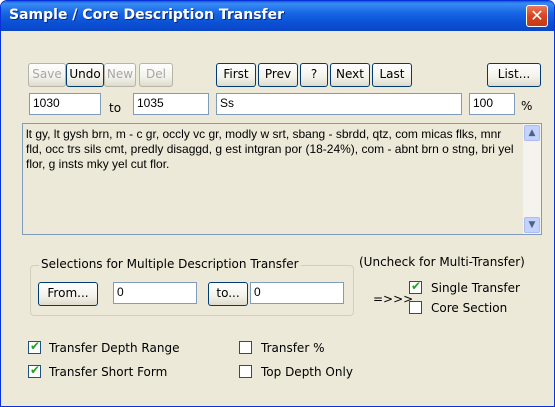 This screenshot has width=555, height=407. I want to click on undo-button: Undo, so click(85, 75).